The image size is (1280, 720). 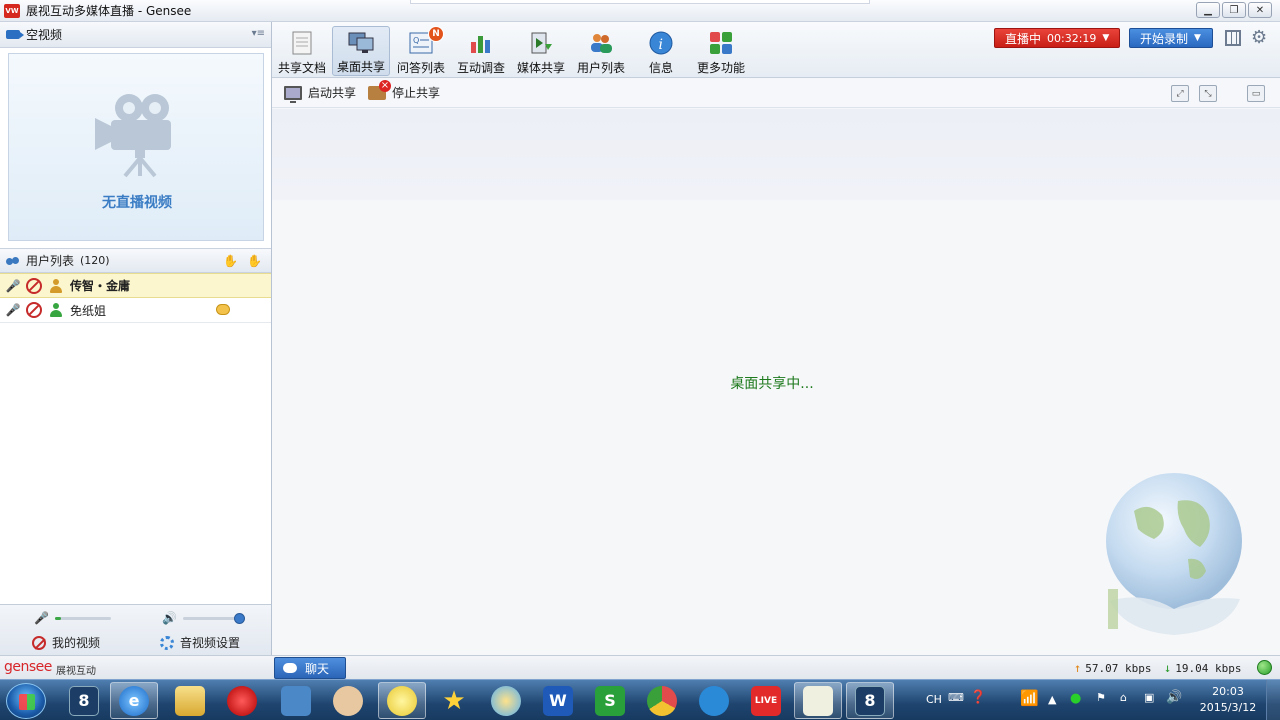 I want to click on tool-media-share: 媒体共享, so click(x=541, y=51).